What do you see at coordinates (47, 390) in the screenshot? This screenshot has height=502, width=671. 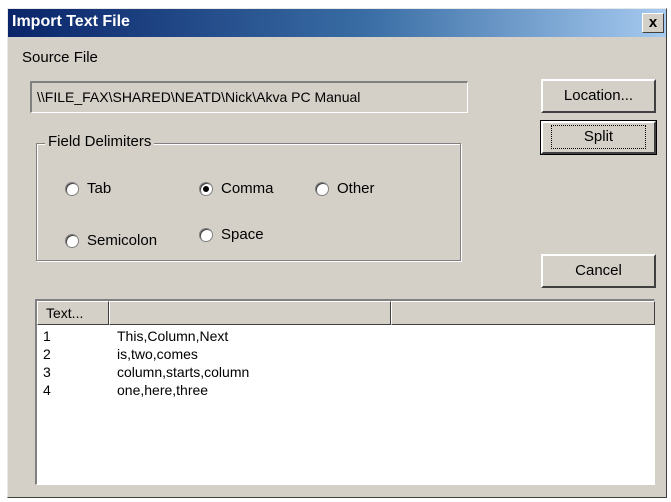 I see `row-number: 4` at bounding box center [47, 390].